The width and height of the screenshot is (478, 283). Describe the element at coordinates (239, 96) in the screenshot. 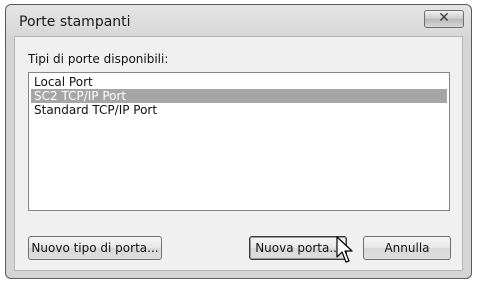

I see `port-item-sc2-tcpip: SC2 TCP/IP Port` at that location.